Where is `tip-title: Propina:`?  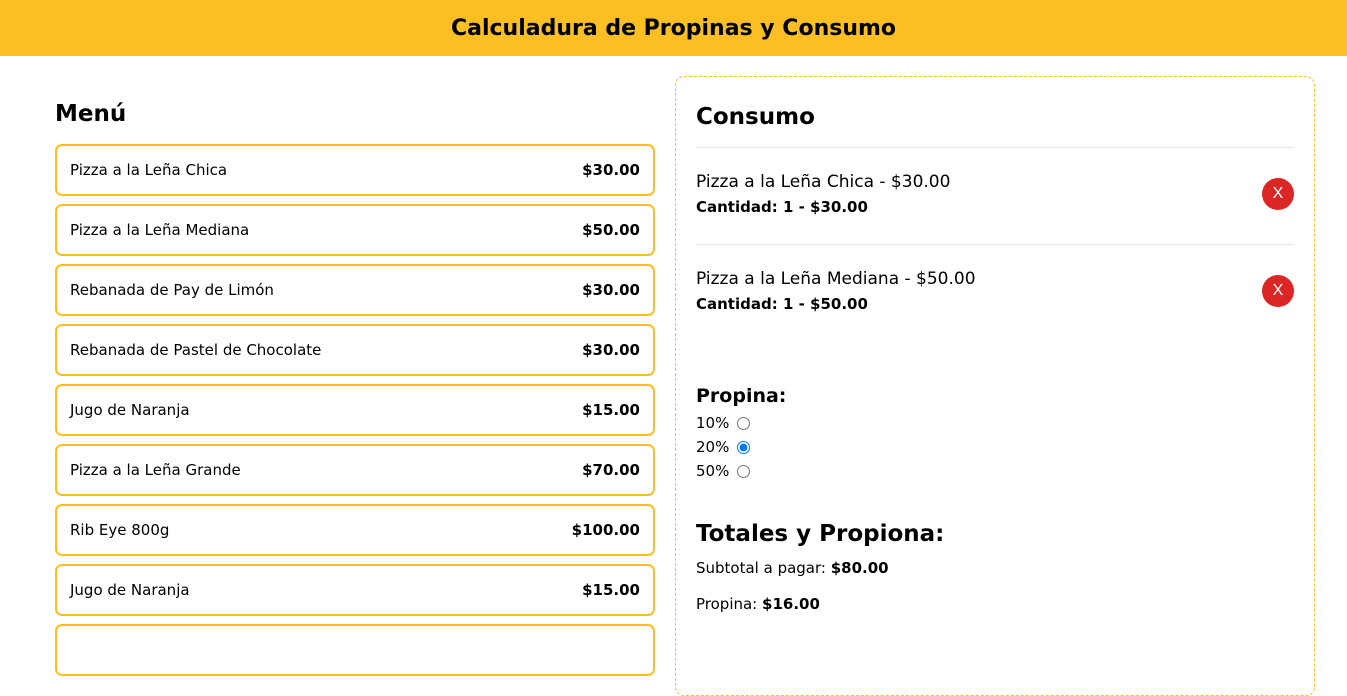 tip-title: Propina: is located at coordinates (741, 396).